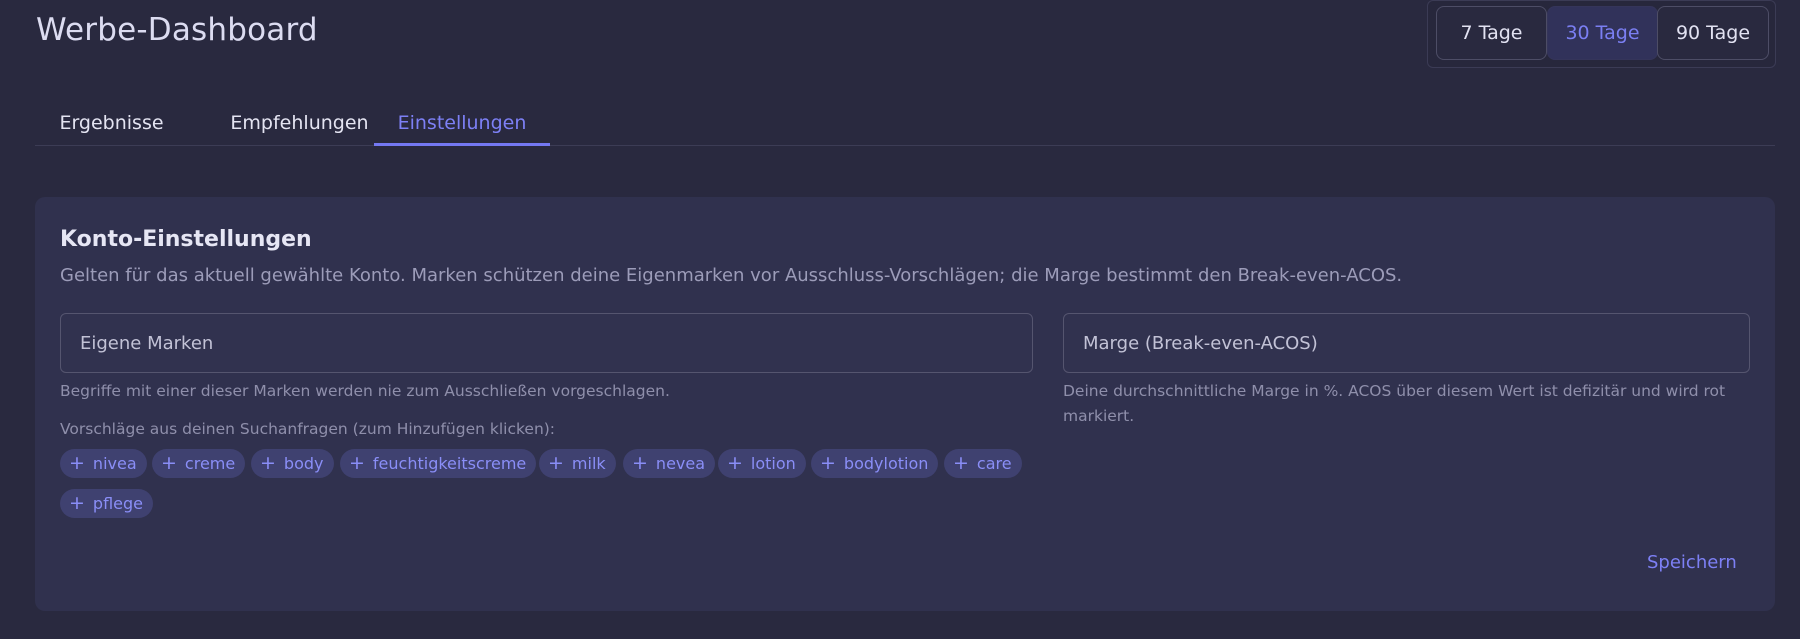 Image resolution: width=1800 pixels, height=639 pixels. I want to click on range-90-days-button: 90 Tage, so click(1713, 33).